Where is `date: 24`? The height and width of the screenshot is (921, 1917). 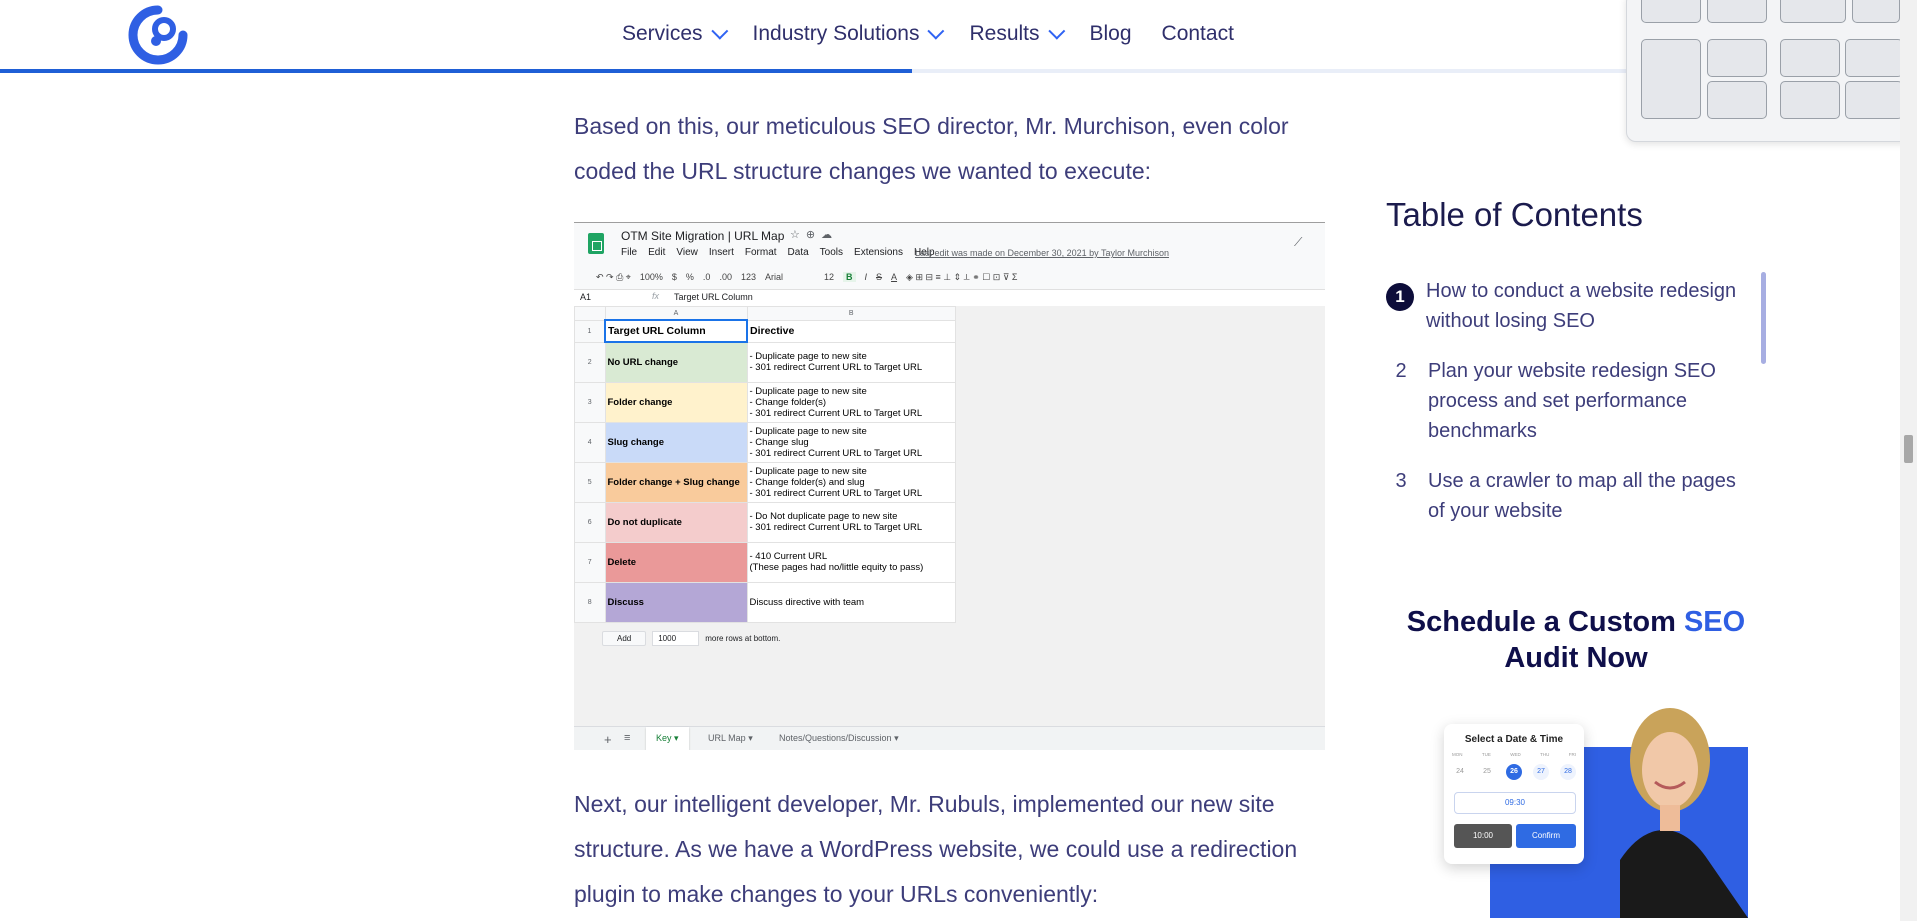 date: 24 is located at coordinates (1460, 771).